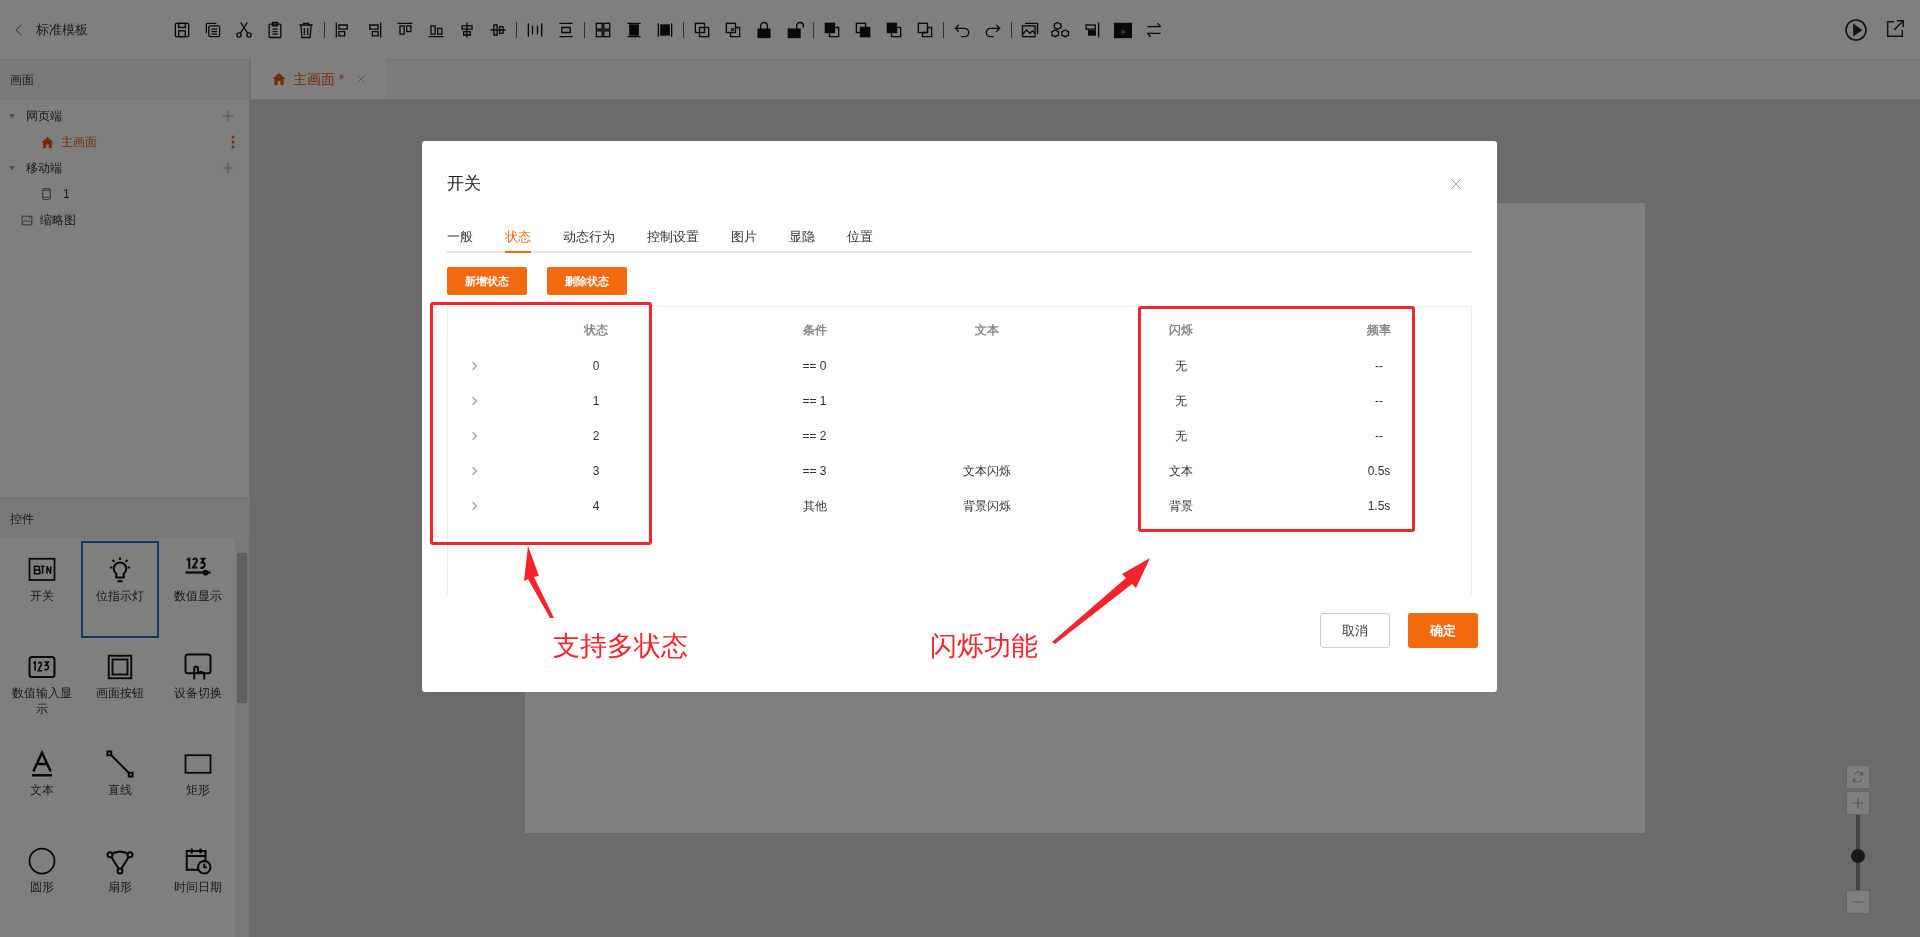 The height and width of the screenshot is (937, 1920). I want to click on control-item: 位指示灯, so click(120, 589).